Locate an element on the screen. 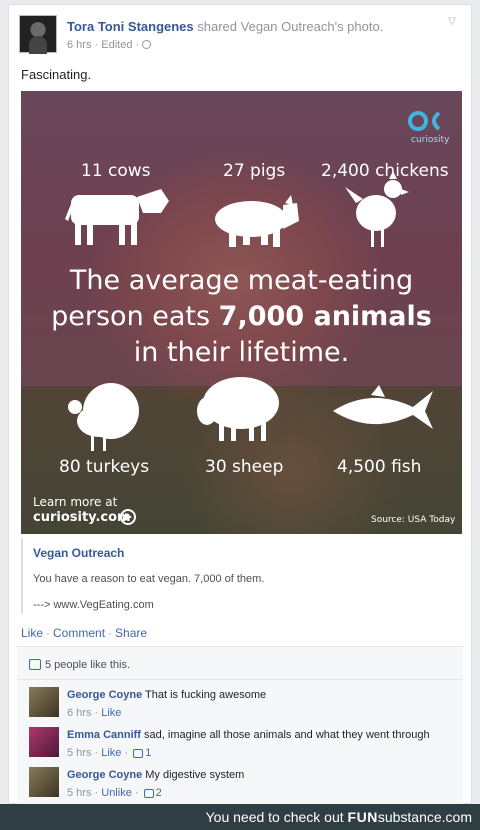 The image size is (480, 830). attachment-title: Vegan Outreach is located at coordinates (78, 553).